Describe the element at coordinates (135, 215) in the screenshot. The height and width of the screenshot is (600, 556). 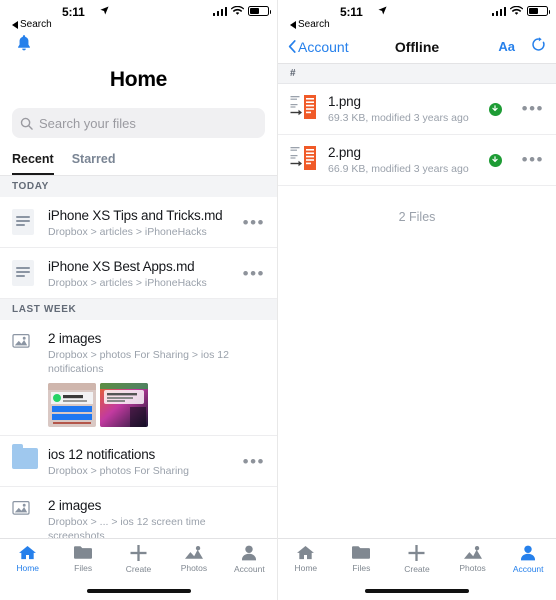
I see `file-name: iPhone XS Tips and Tricks.md` at that location.